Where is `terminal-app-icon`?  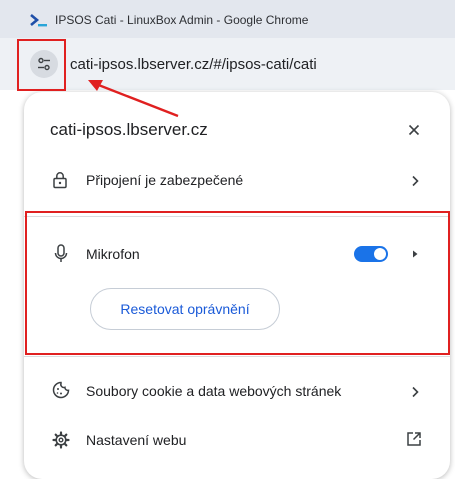
terminal-app-icon is located at coordinates (38, 20).